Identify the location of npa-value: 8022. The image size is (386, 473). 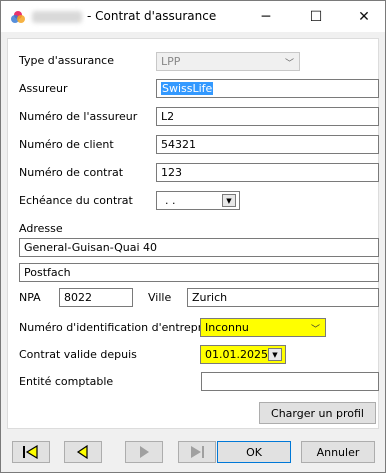
(78, 297).